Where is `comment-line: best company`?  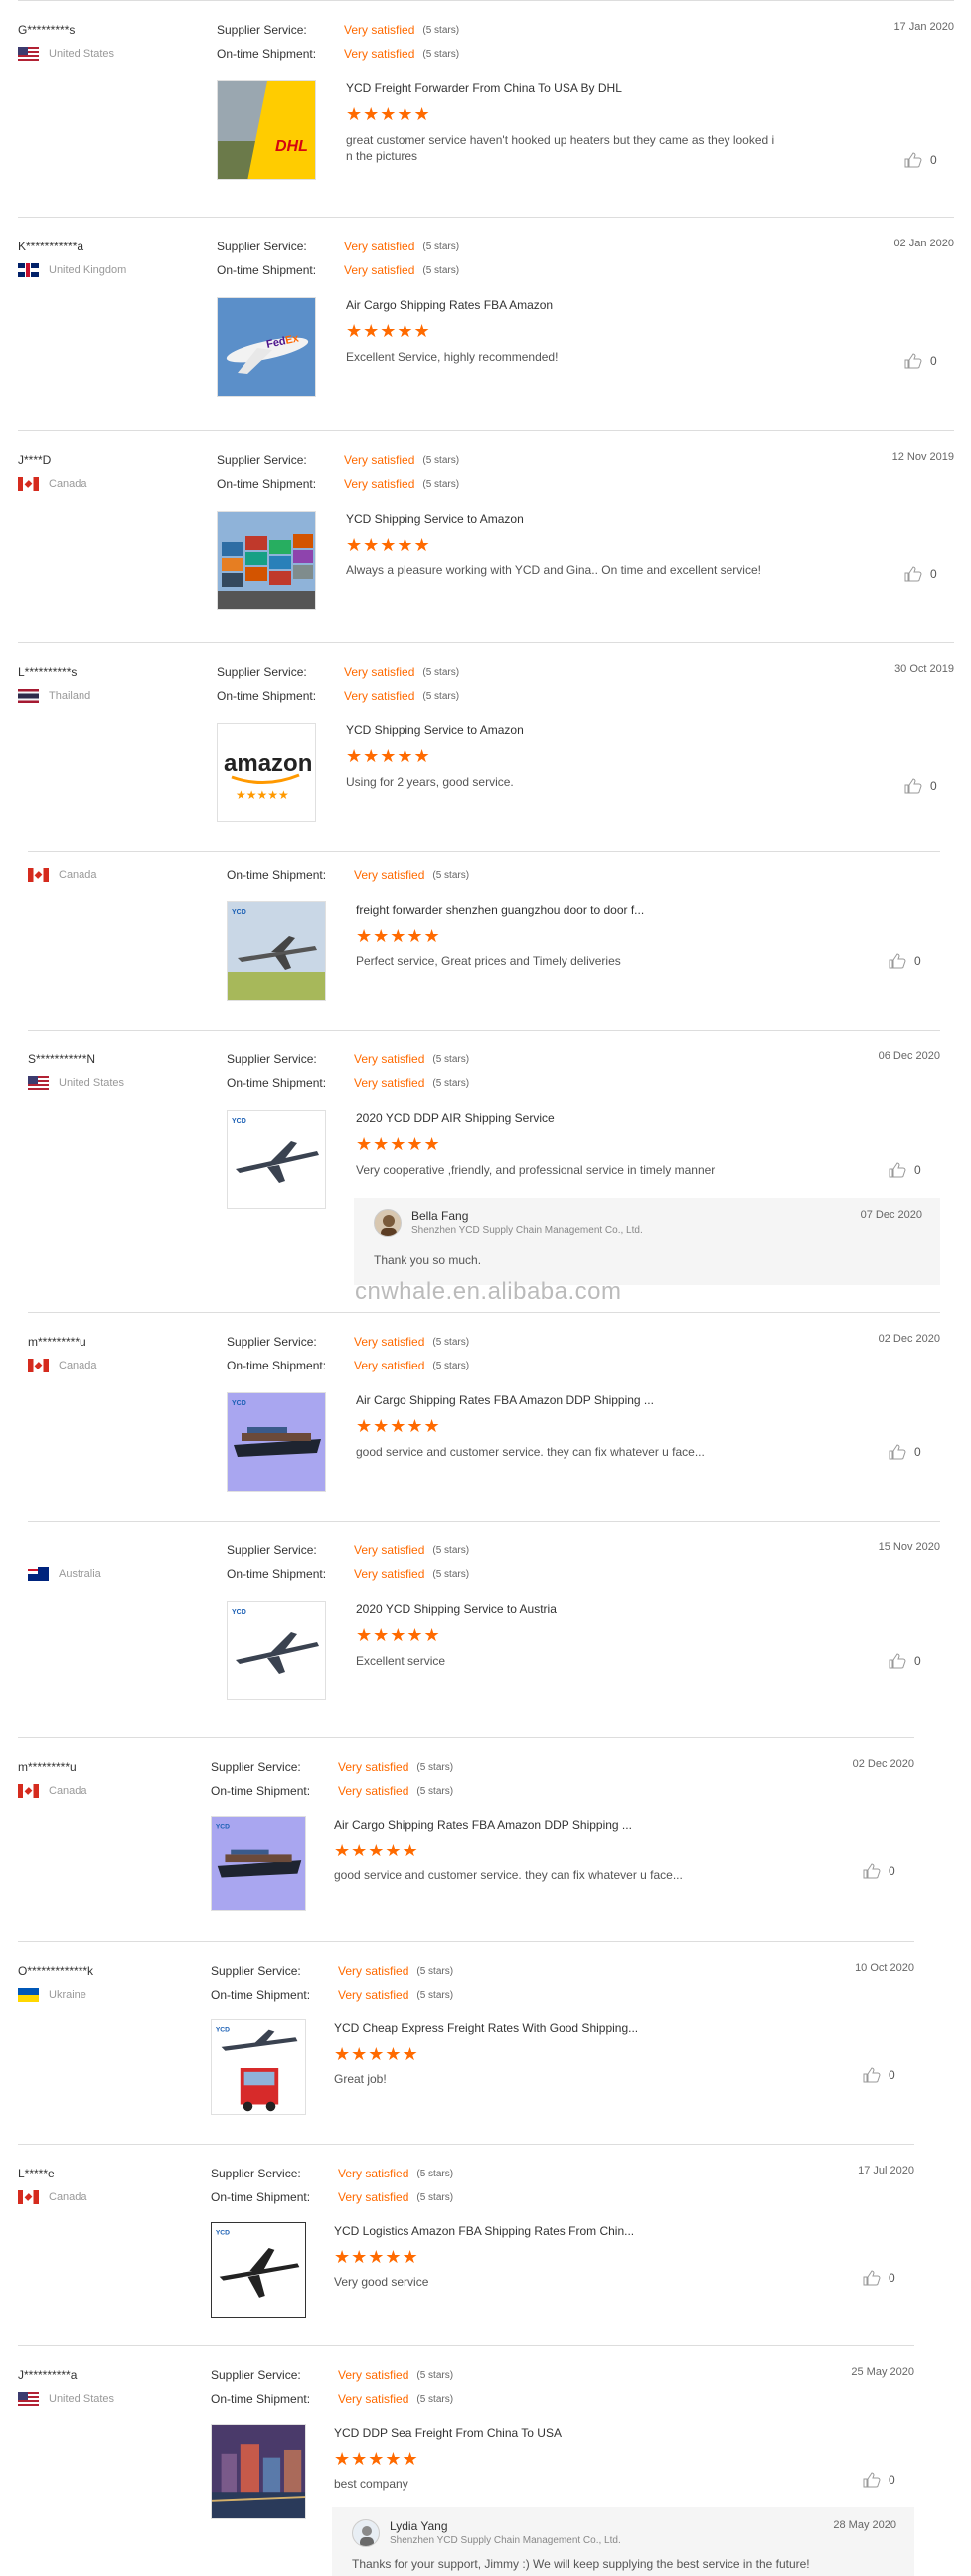 comment-line: best company is located at coordinates (371, 2484).